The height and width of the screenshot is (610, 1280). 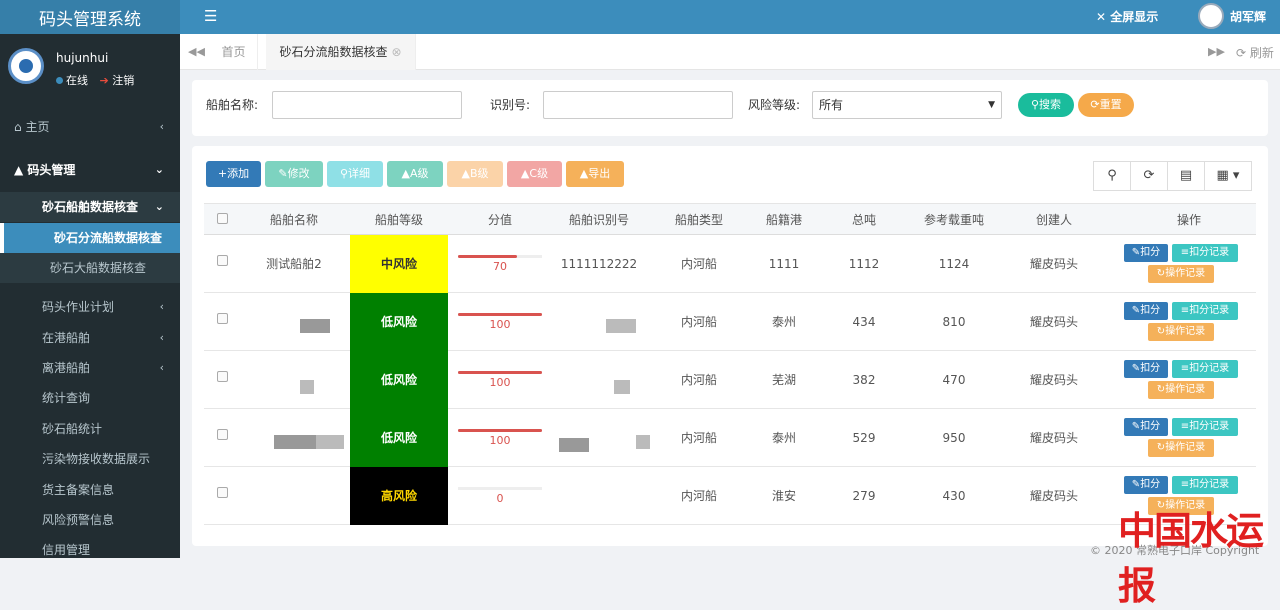 What do you see at coordinates (210, 16) in the screenshot?
I see `menu-toggle-icon: ☰` at bounding box center [210, 16].